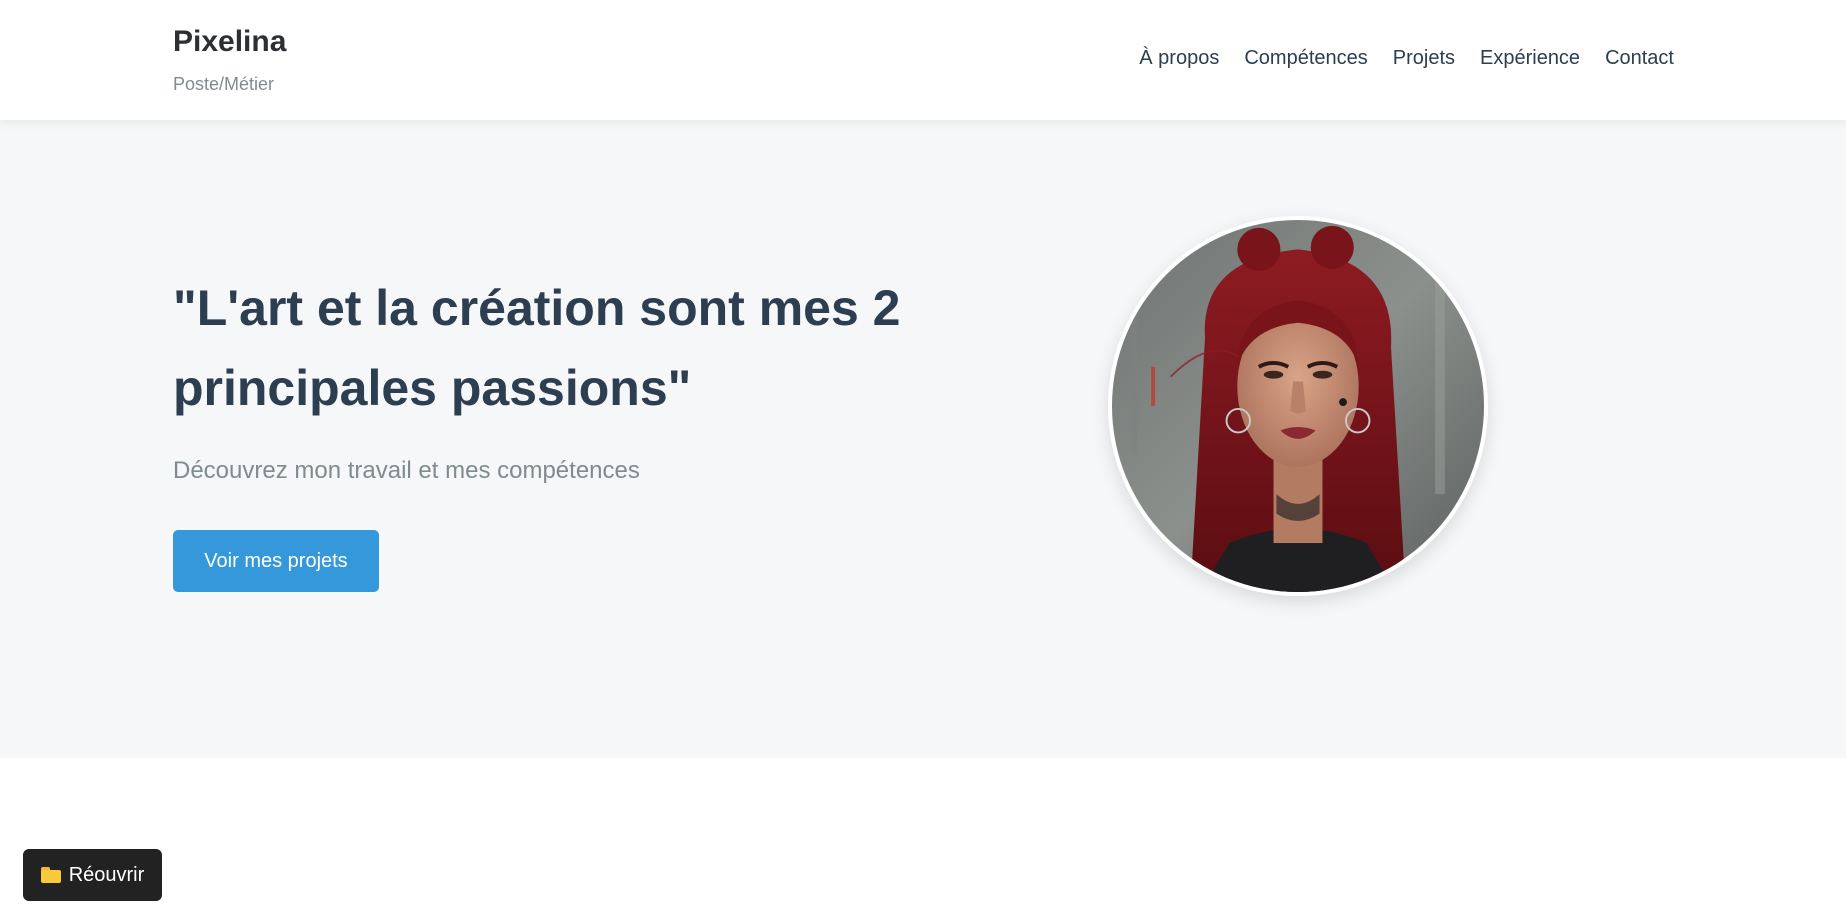 Image resolution: width=1846 pixels, height=922 pixels. I want to click on portrait-illustration, so click(1298, 406).